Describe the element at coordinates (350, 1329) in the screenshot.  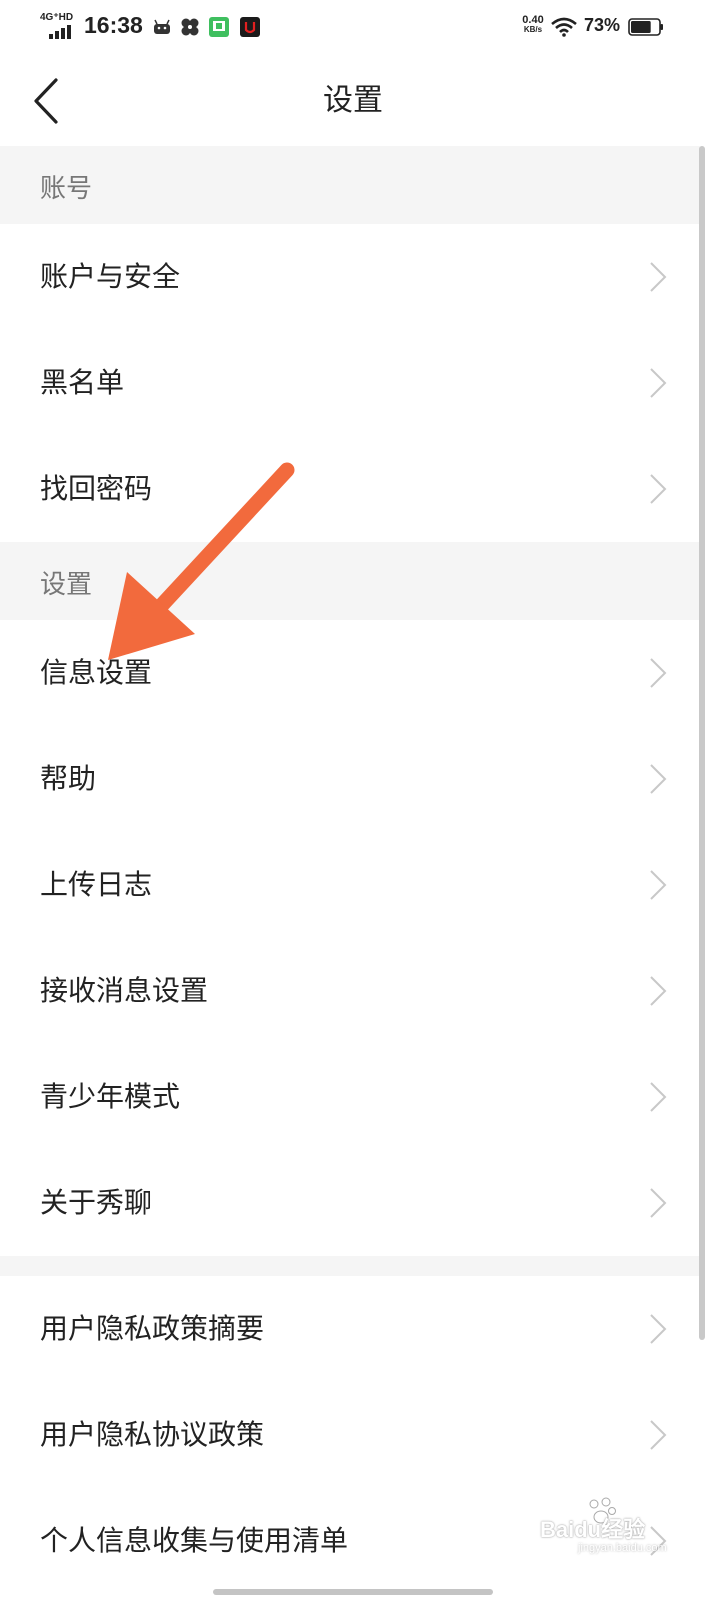
I see `settings-item-privacy-summary: 用户隐私政策摘要` at that location.